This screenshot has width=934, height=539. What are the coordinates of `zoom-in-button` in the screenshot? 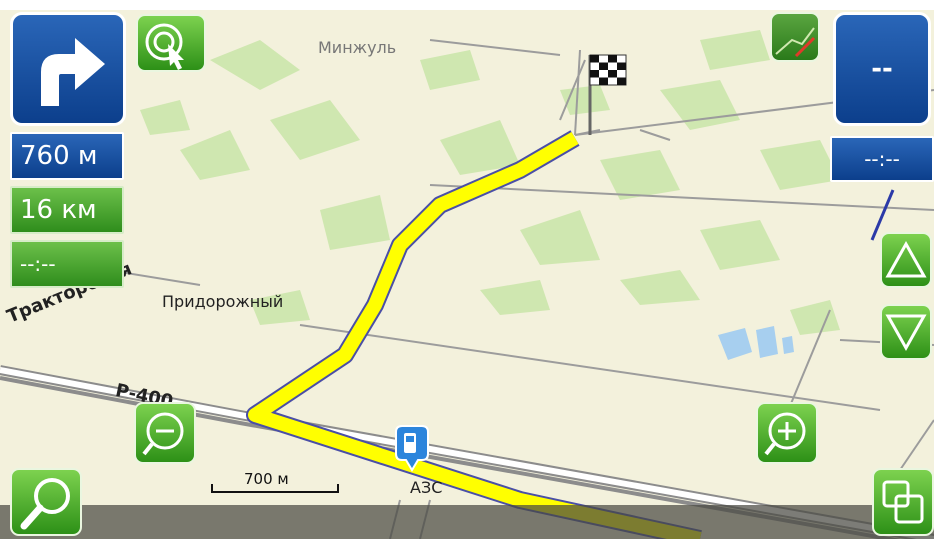 It's located at (787, 433).